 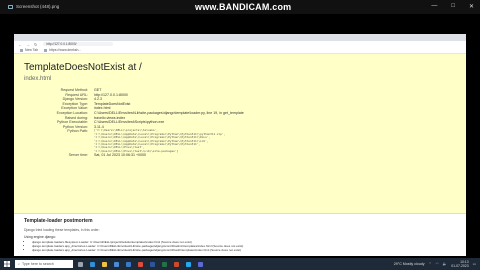 I want to click on edge-icon, so click(x=92, y=264).